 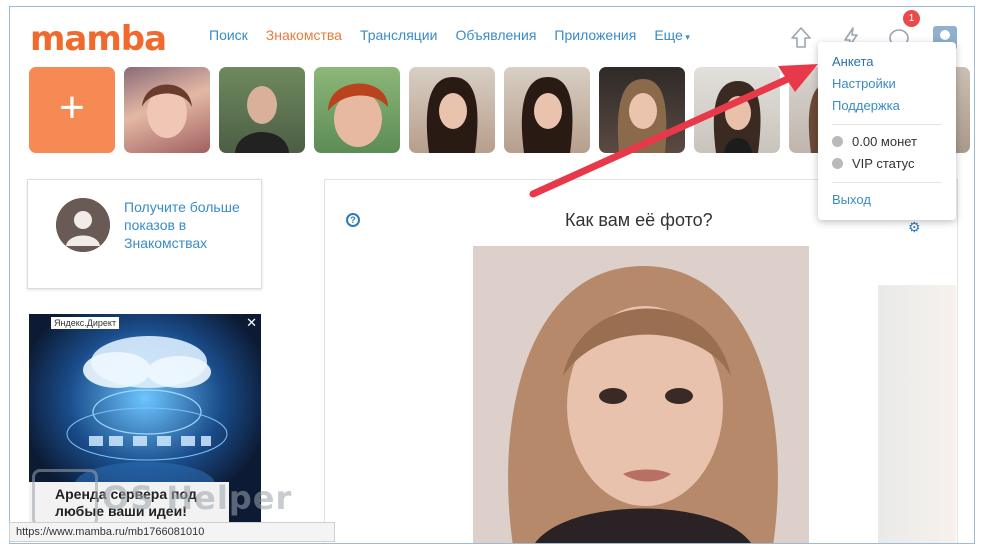 I want to click on watermark-text: OS Helper, so click(x=197, y=498).